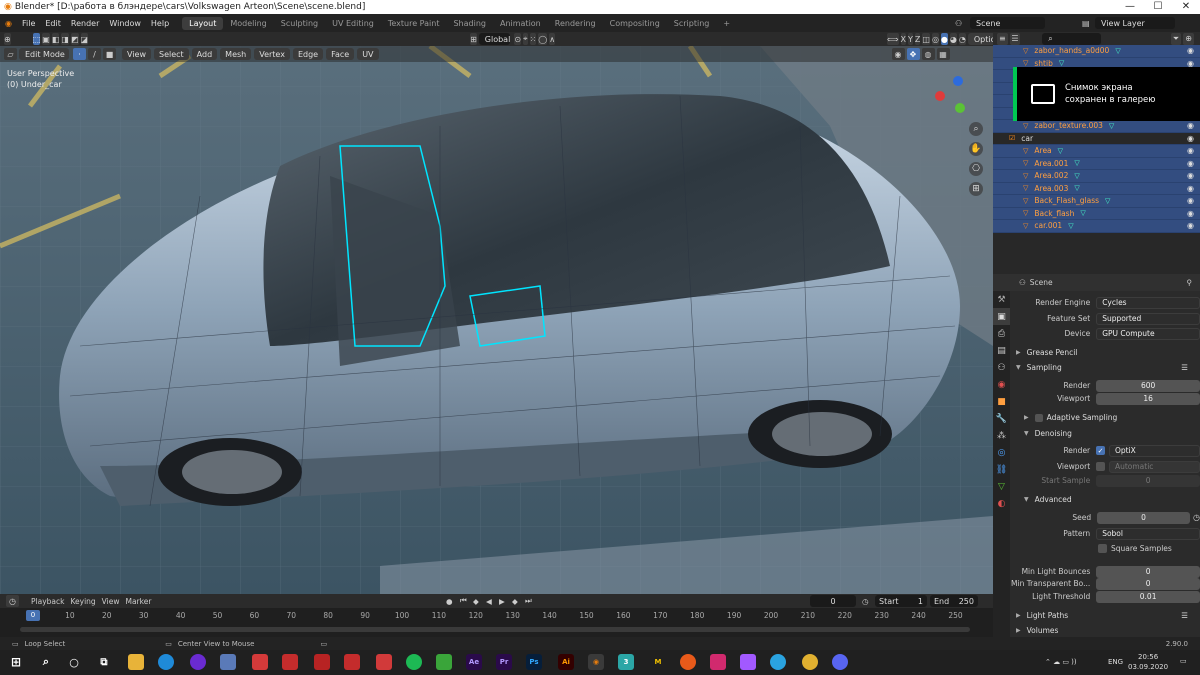  Describe the element at coordinates (414, 23) in the screenshot. I see `tab-texture-paint: Texture Paint` at that location.